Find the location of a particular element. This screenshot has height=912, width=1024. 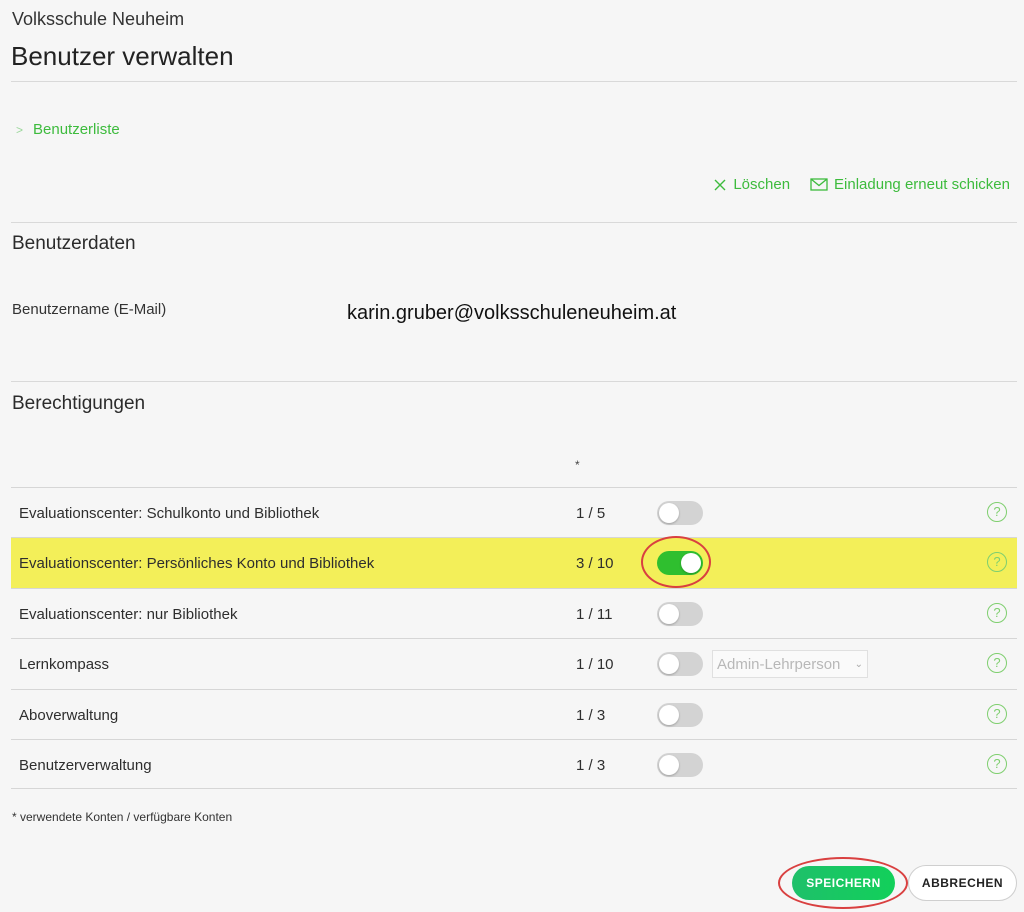

permission-row: Benutzerverwaltung 1 / 3 ? is located at coordinates (514, 764).